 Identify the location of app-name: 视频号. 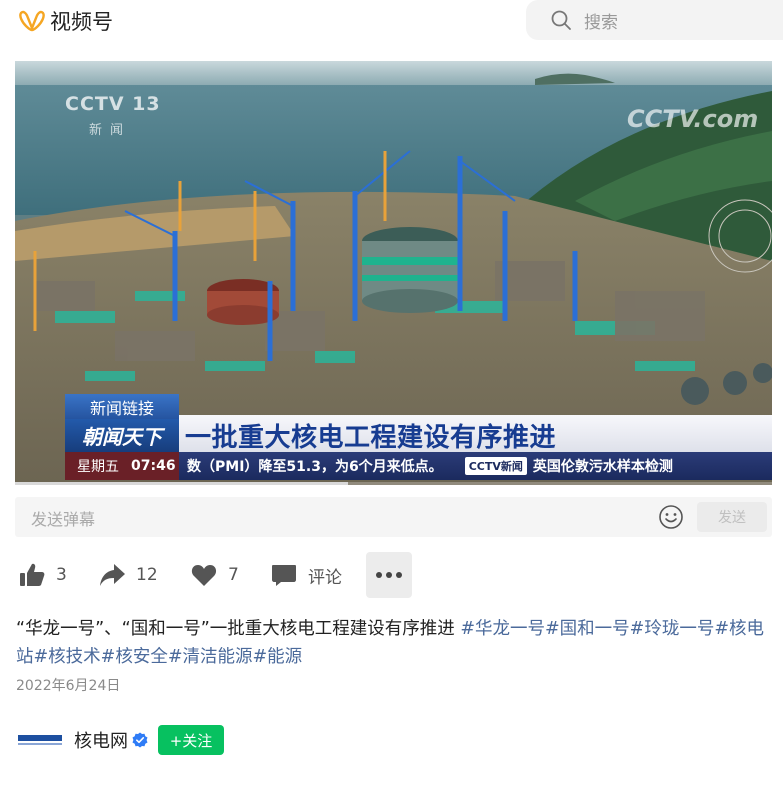
(81, 22).